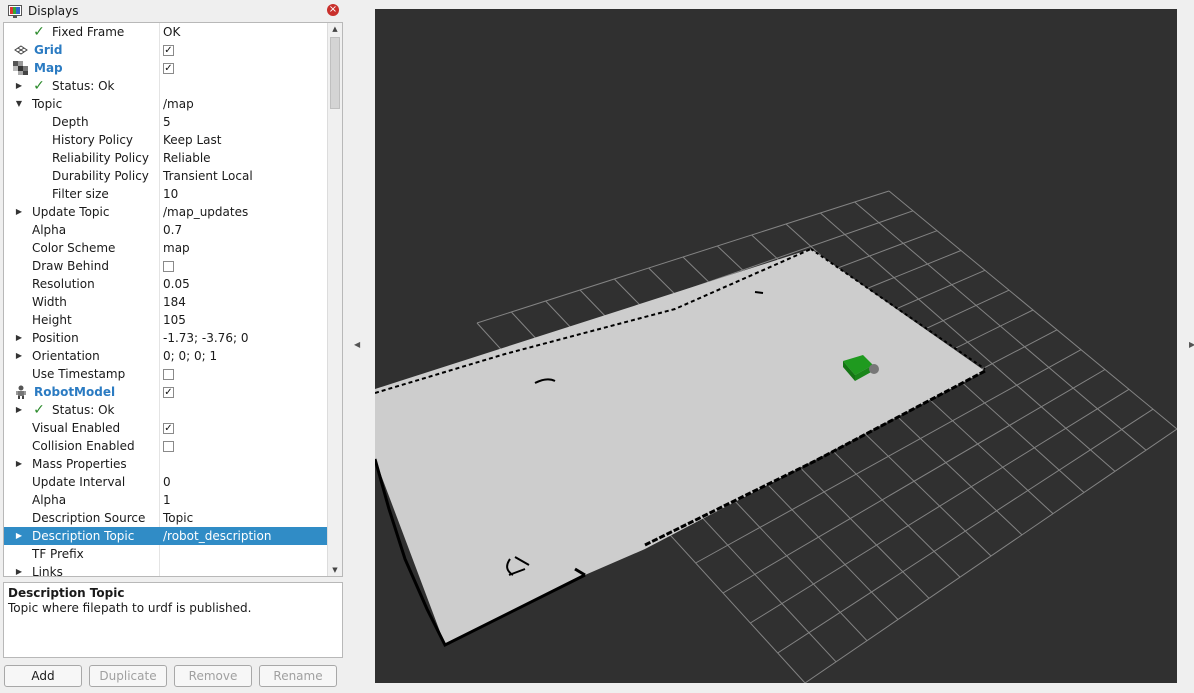 This screenshot has height=693, width=1194. I want to click on tree-row: Resolution 0.05, so click(166, 284).